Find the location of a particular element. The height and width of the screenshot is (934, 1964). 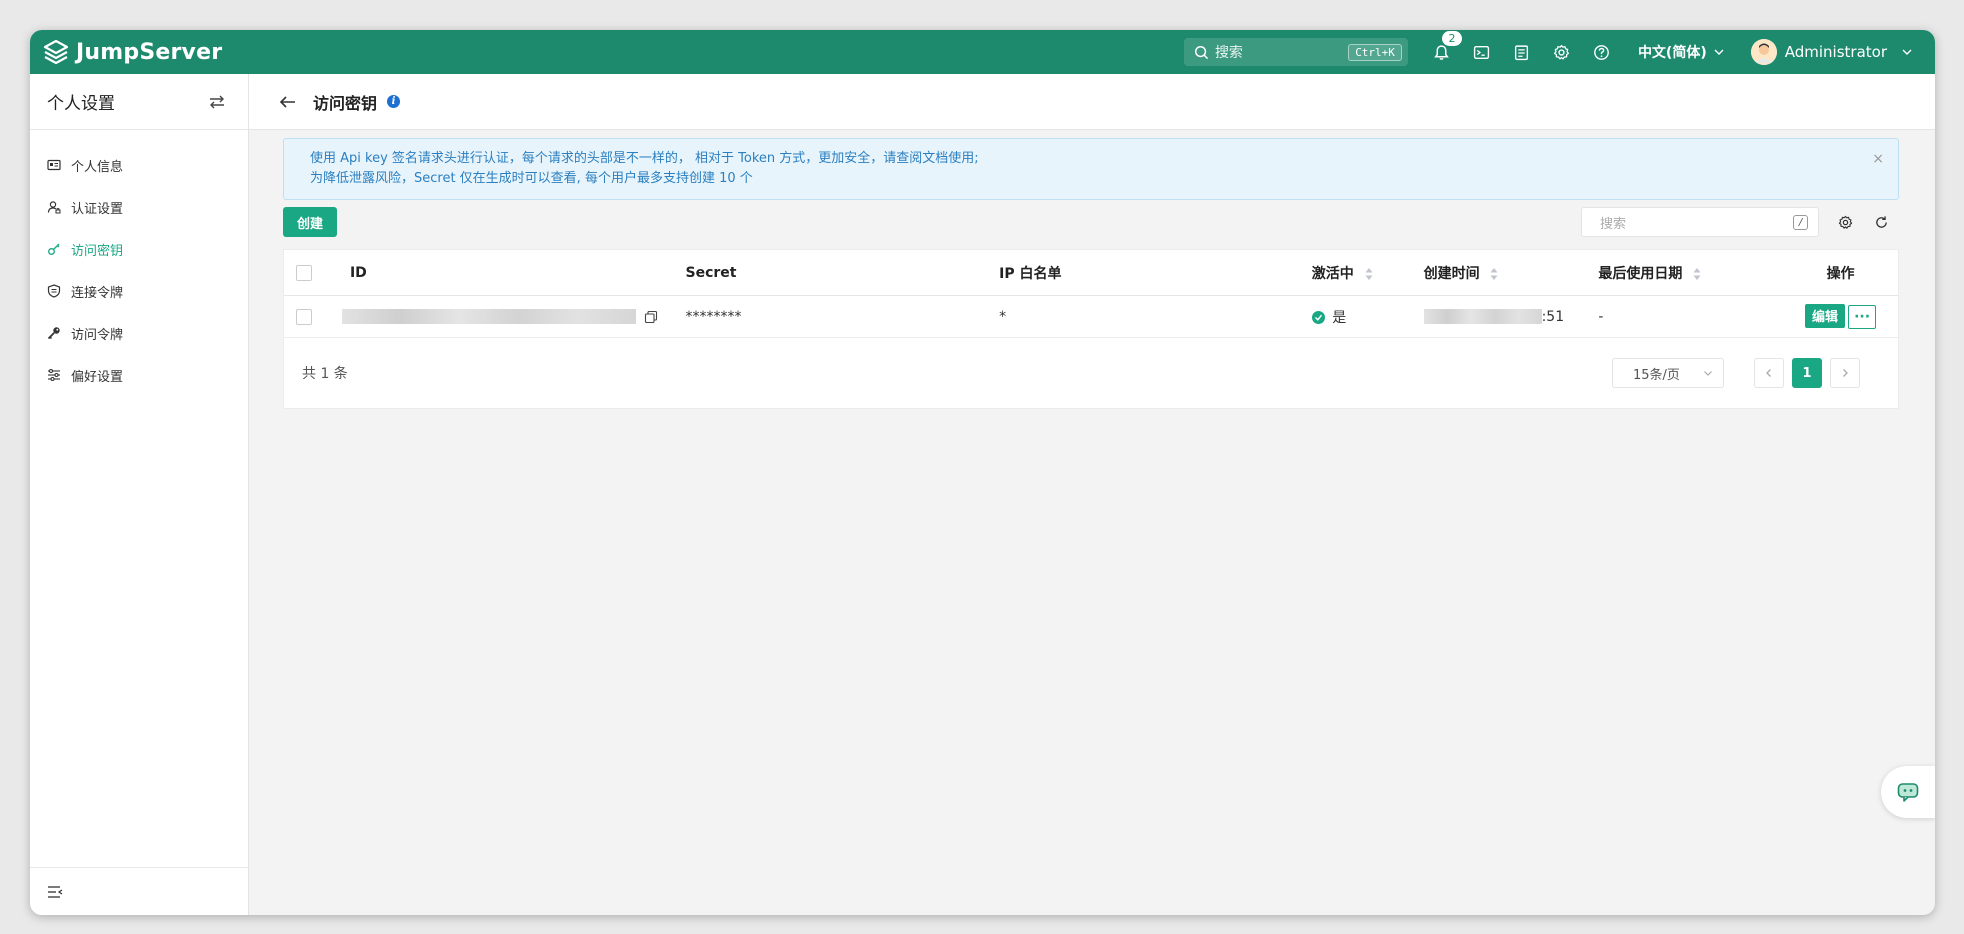

close-icon: × is located at coordinates (1878, 159).